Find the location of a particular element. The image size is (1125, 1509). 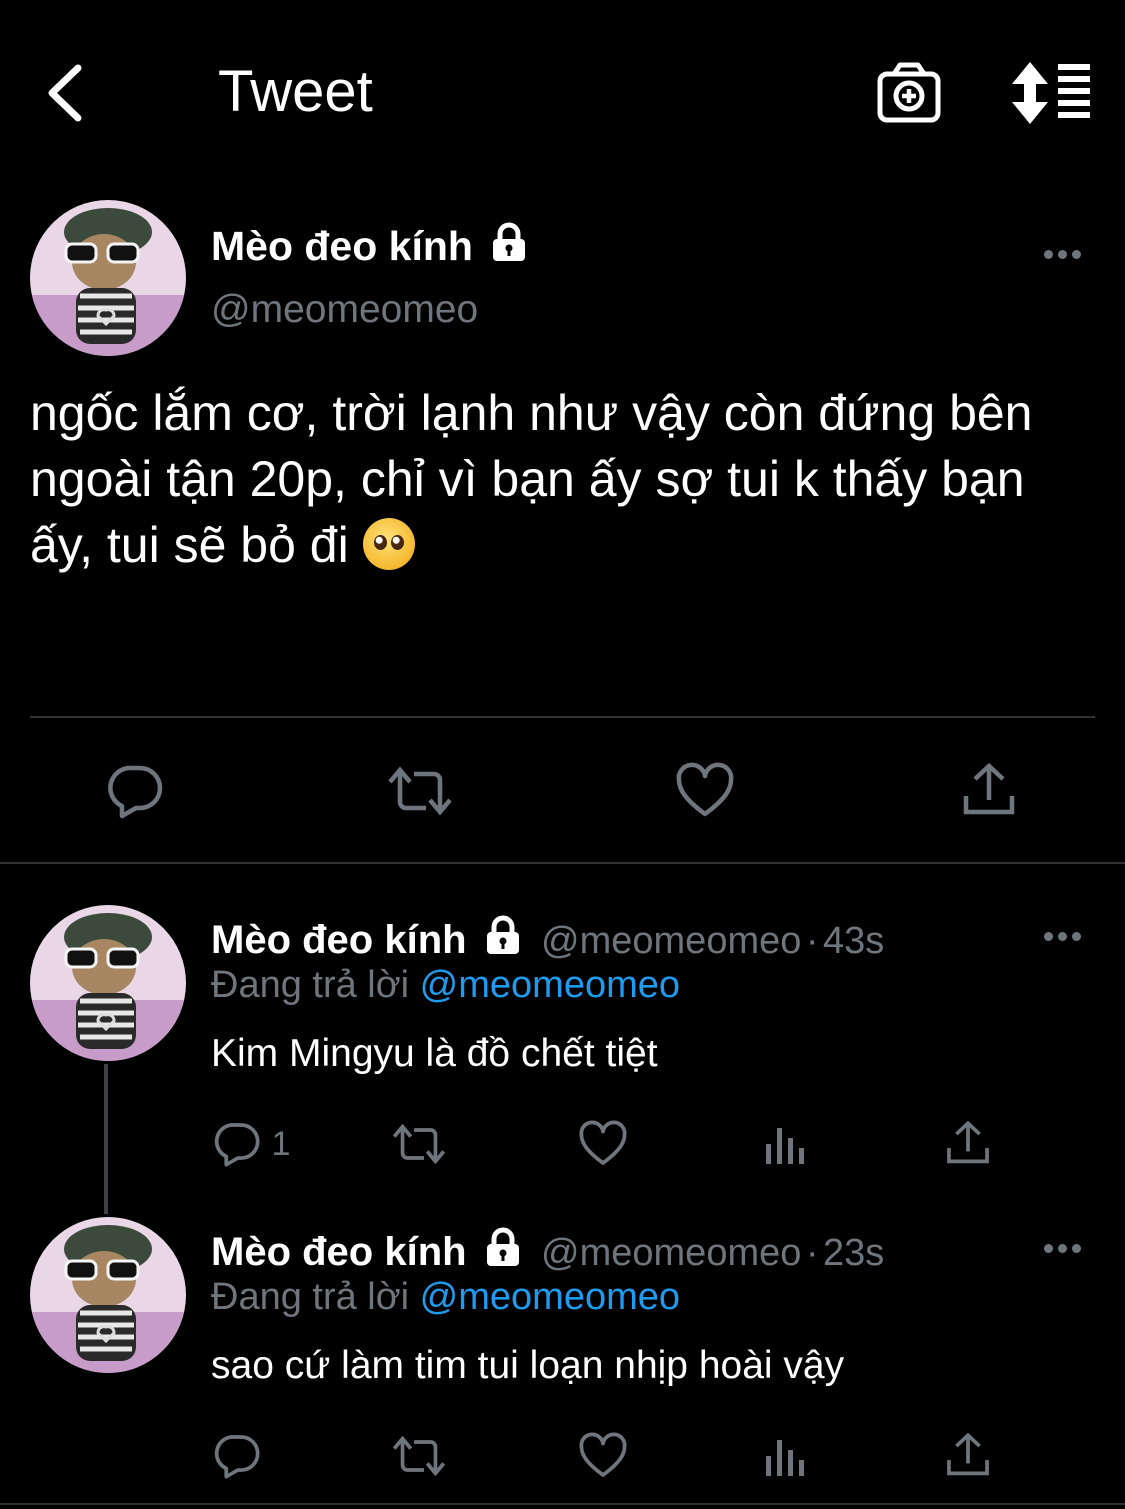

sort-button is located at coordinates (1052, 93).